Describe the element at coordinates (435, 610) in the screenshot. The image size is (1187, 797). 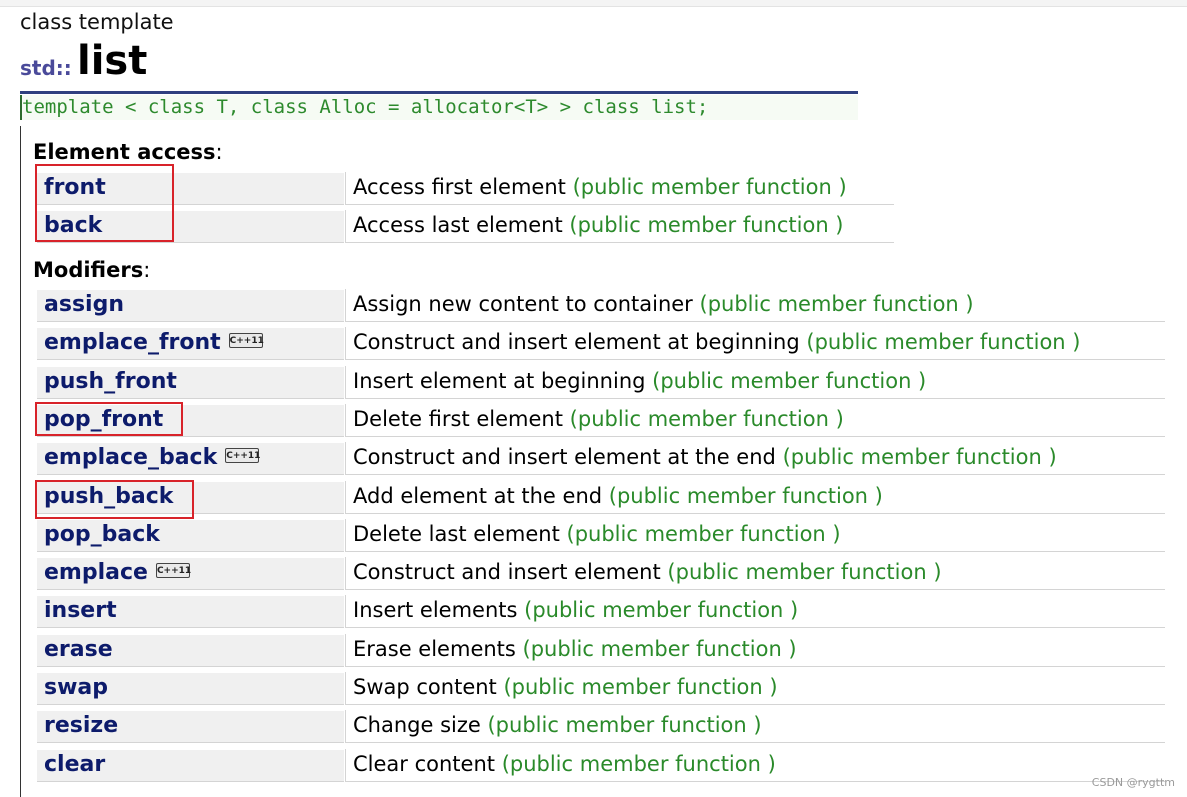
I see `member-desc: Insert elements` at that location.